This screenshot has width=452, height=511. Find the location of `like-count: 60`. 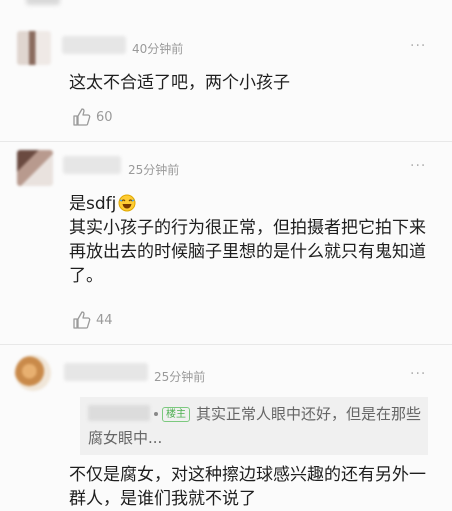

like-count: 60 is located at coordinates (104, 117).